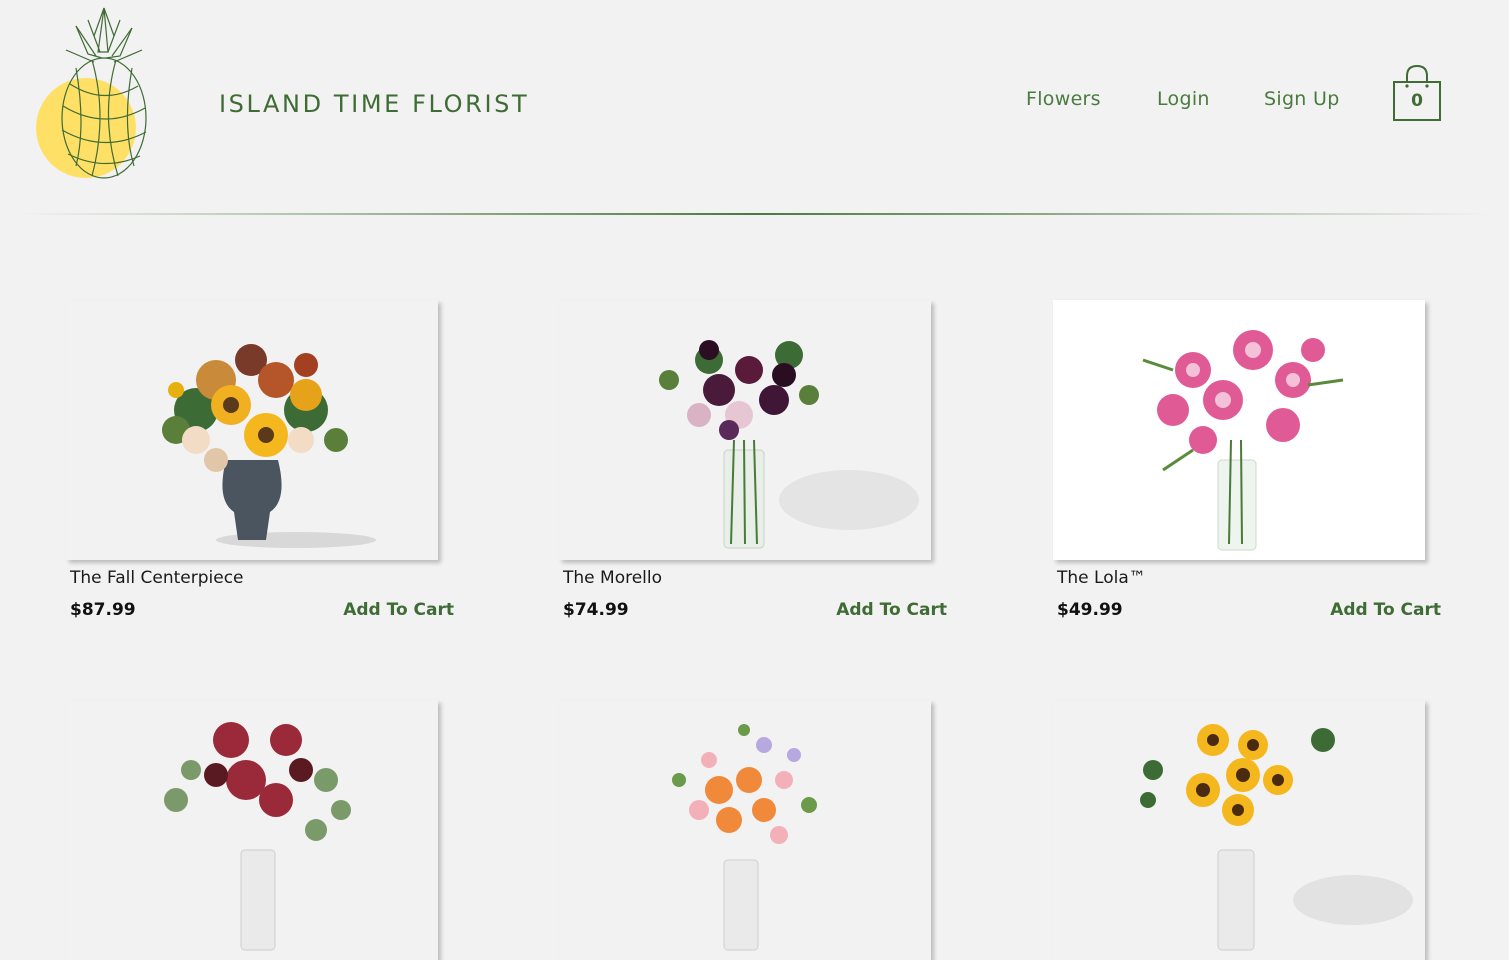 This screenshot has height=960, width=1509. Describe the element at coordinates (745, 830) in the screenshot. I see `product-image-rose-snapdragon` at that location.